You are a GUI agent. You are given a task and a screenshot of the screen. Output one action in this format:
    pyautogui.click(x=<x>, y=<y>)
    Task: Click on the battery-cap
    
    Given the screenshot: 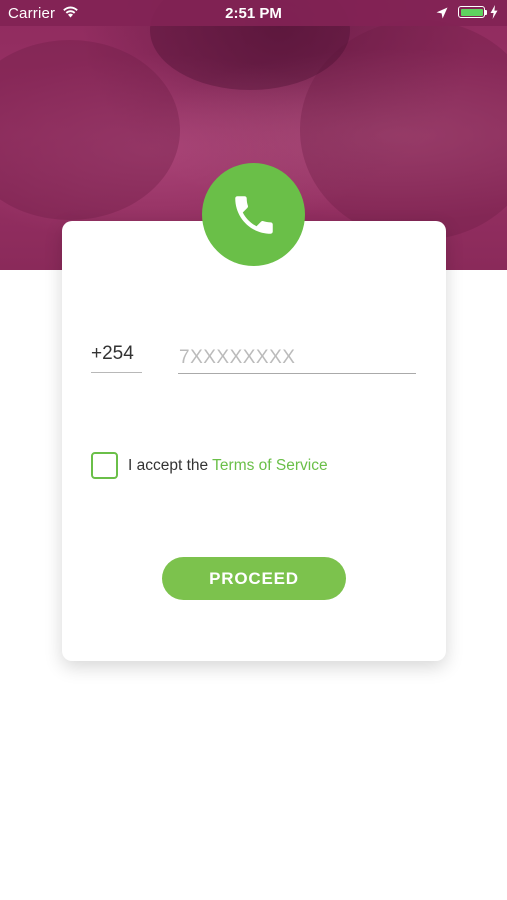 What is the action you would take?
    pyautogui.click(x=486, y=12)
    